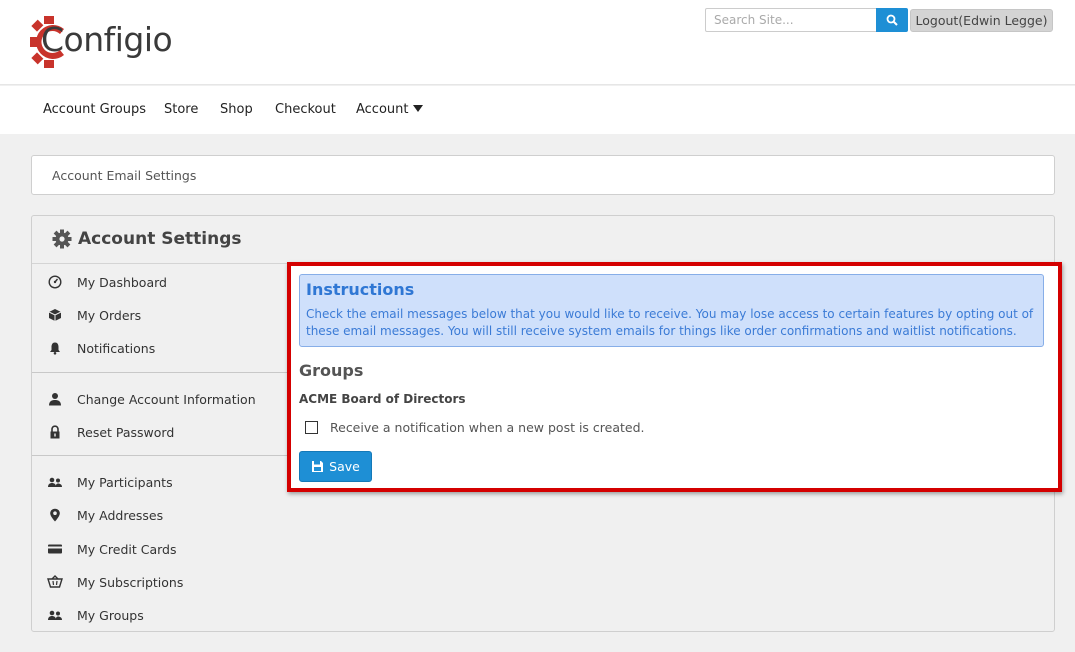 This screenshot has width=1075, height=652. Describe the element at coordinates (537, 42) in the screenshot. I see `site-header: Configio Logout(Edwin Legge)` at that location.